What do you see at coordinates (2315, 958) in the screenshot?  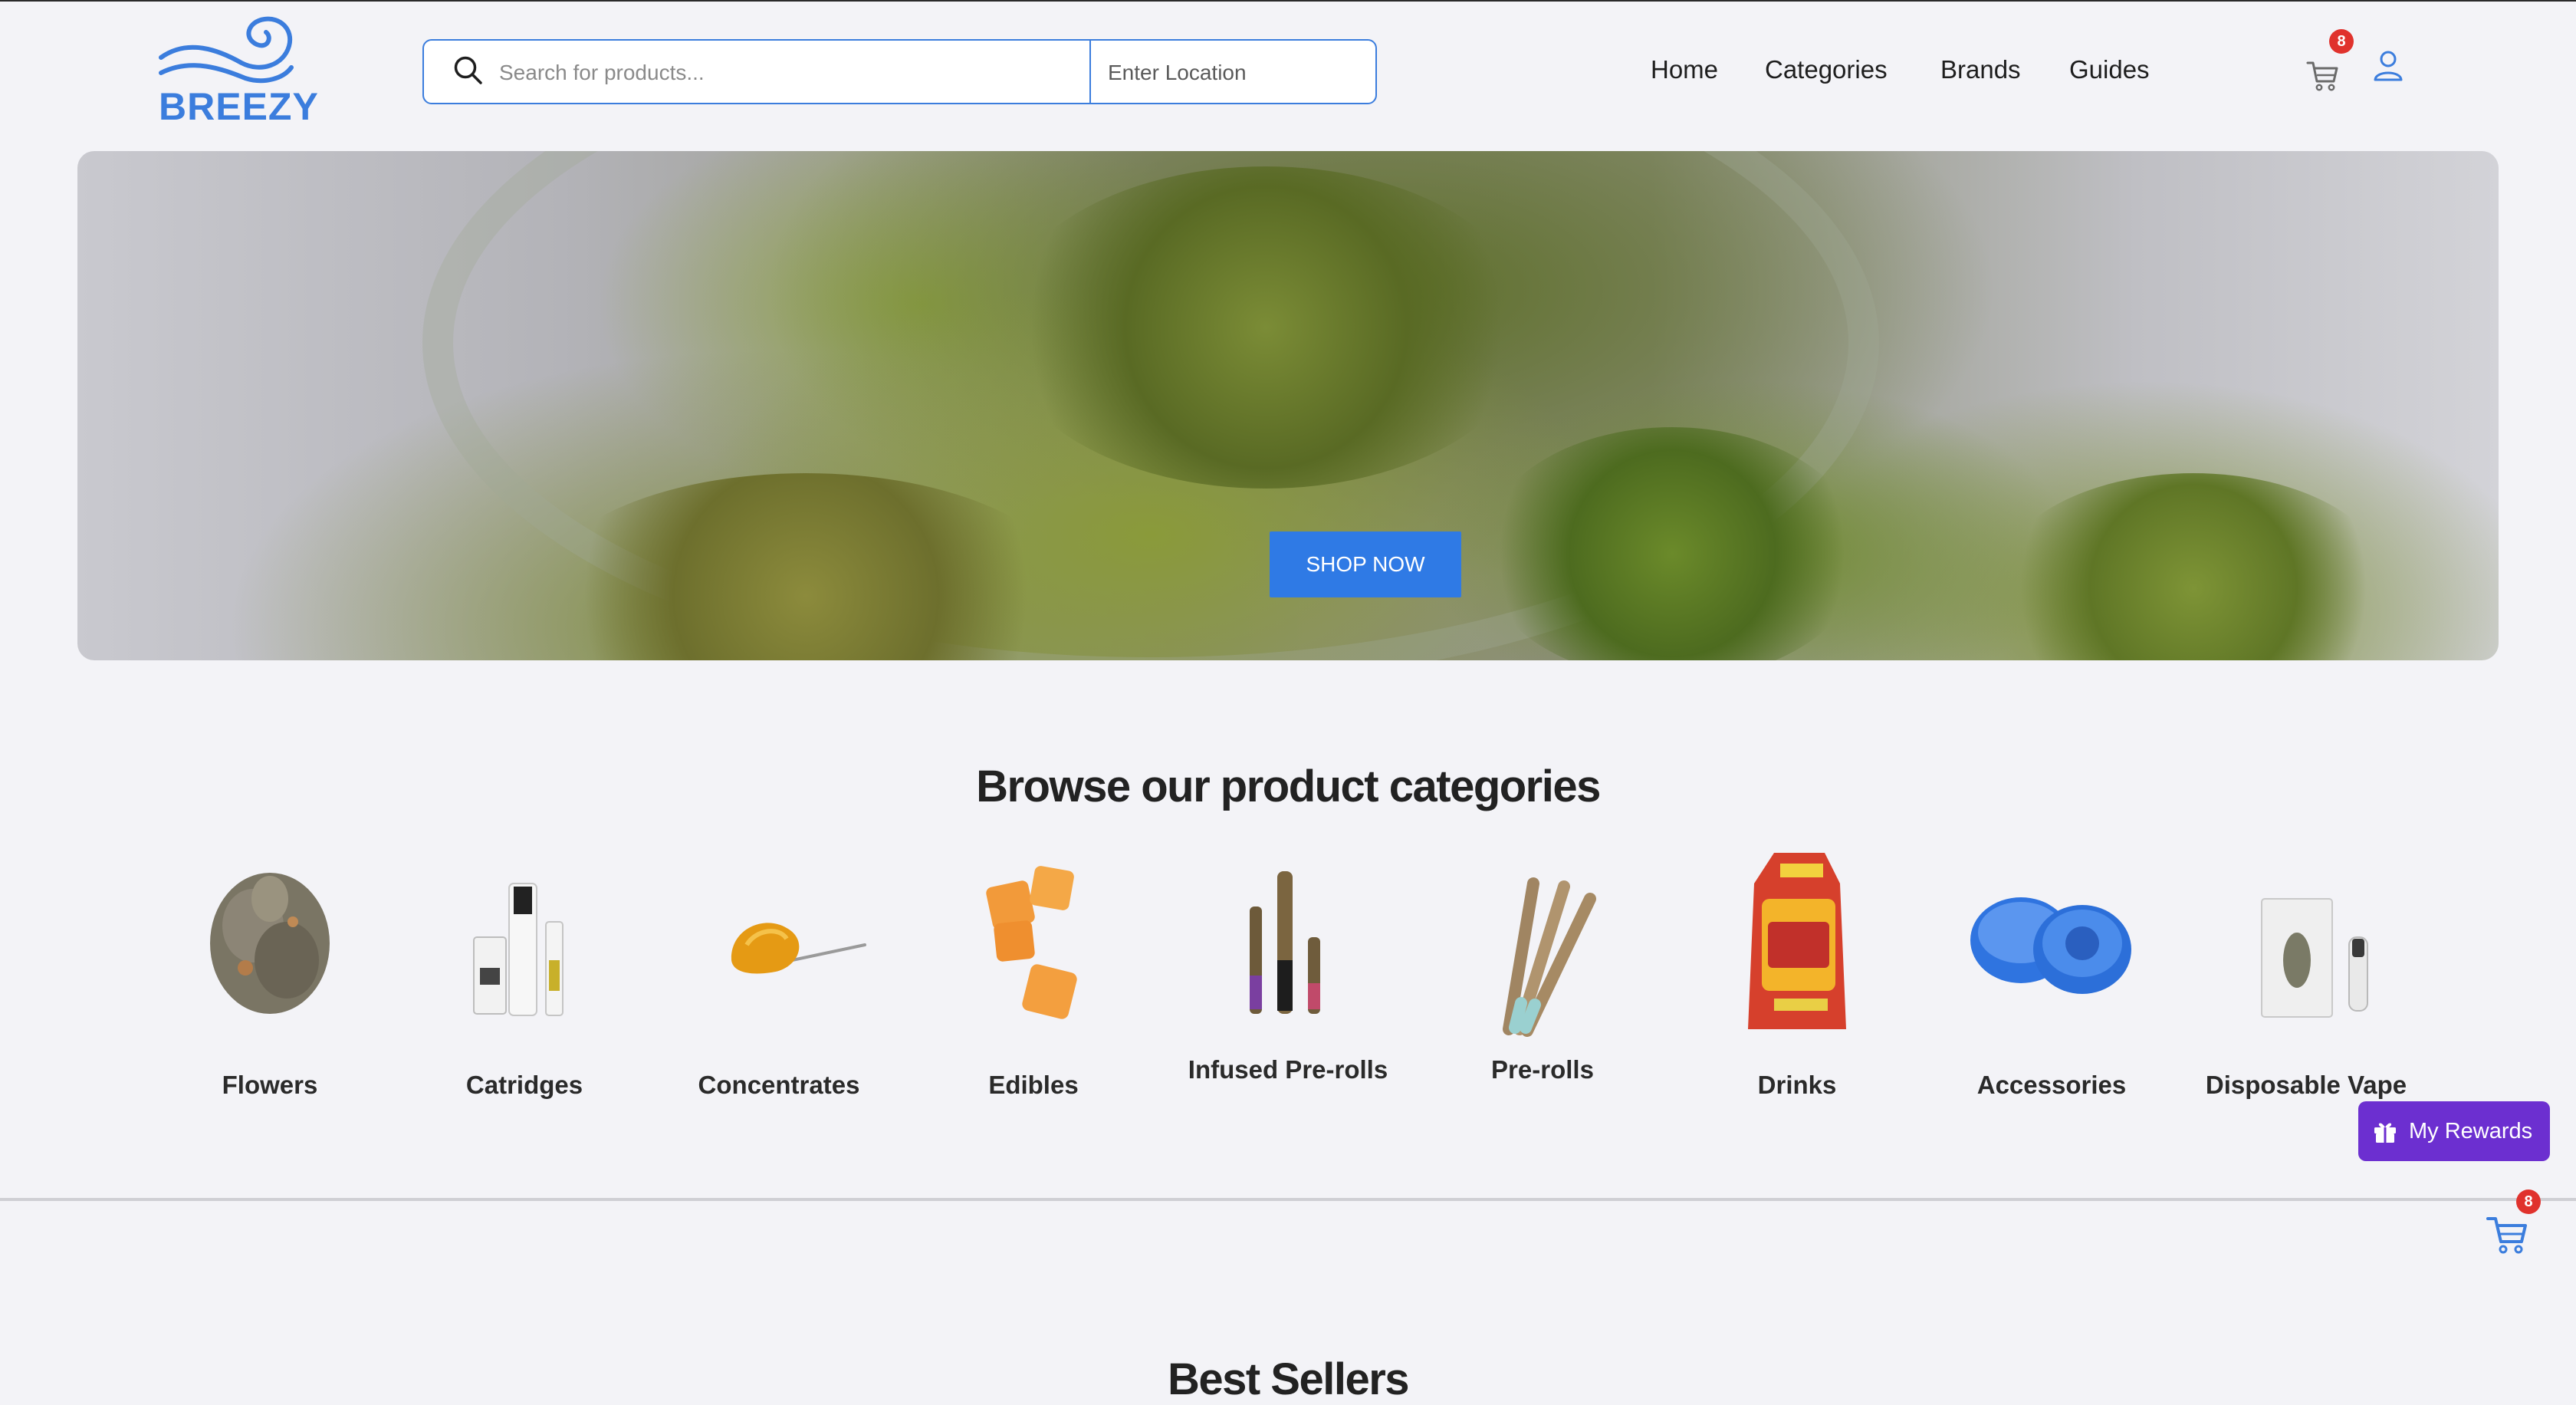 I see `disposable-vape-image` at bounding box center [2315, 958].